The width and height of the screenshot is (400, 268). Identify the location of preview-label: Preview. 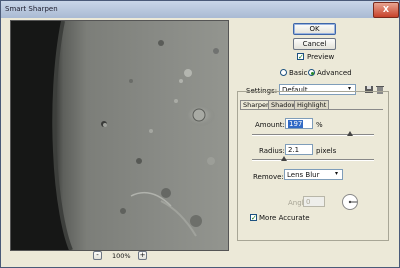
(321, 57).